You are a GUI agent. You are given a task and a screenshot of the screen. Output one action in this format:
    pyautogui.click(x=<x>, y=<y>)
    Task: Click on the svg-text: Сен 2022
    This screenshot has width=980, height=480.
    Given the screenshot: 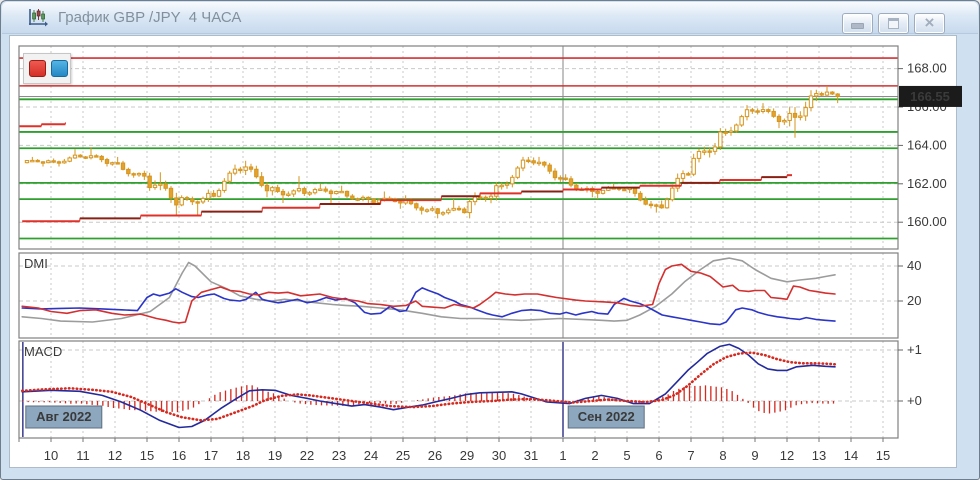 What is the action you would take?
    pyautogui.click(x=606, y=416)
    